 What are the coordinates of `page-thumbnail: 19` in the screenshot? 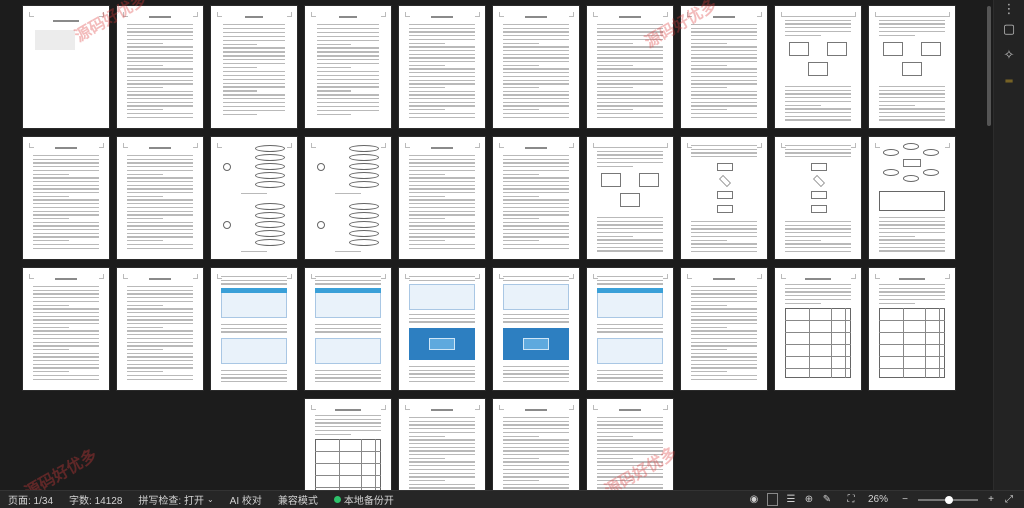 It's located at (818, 198).